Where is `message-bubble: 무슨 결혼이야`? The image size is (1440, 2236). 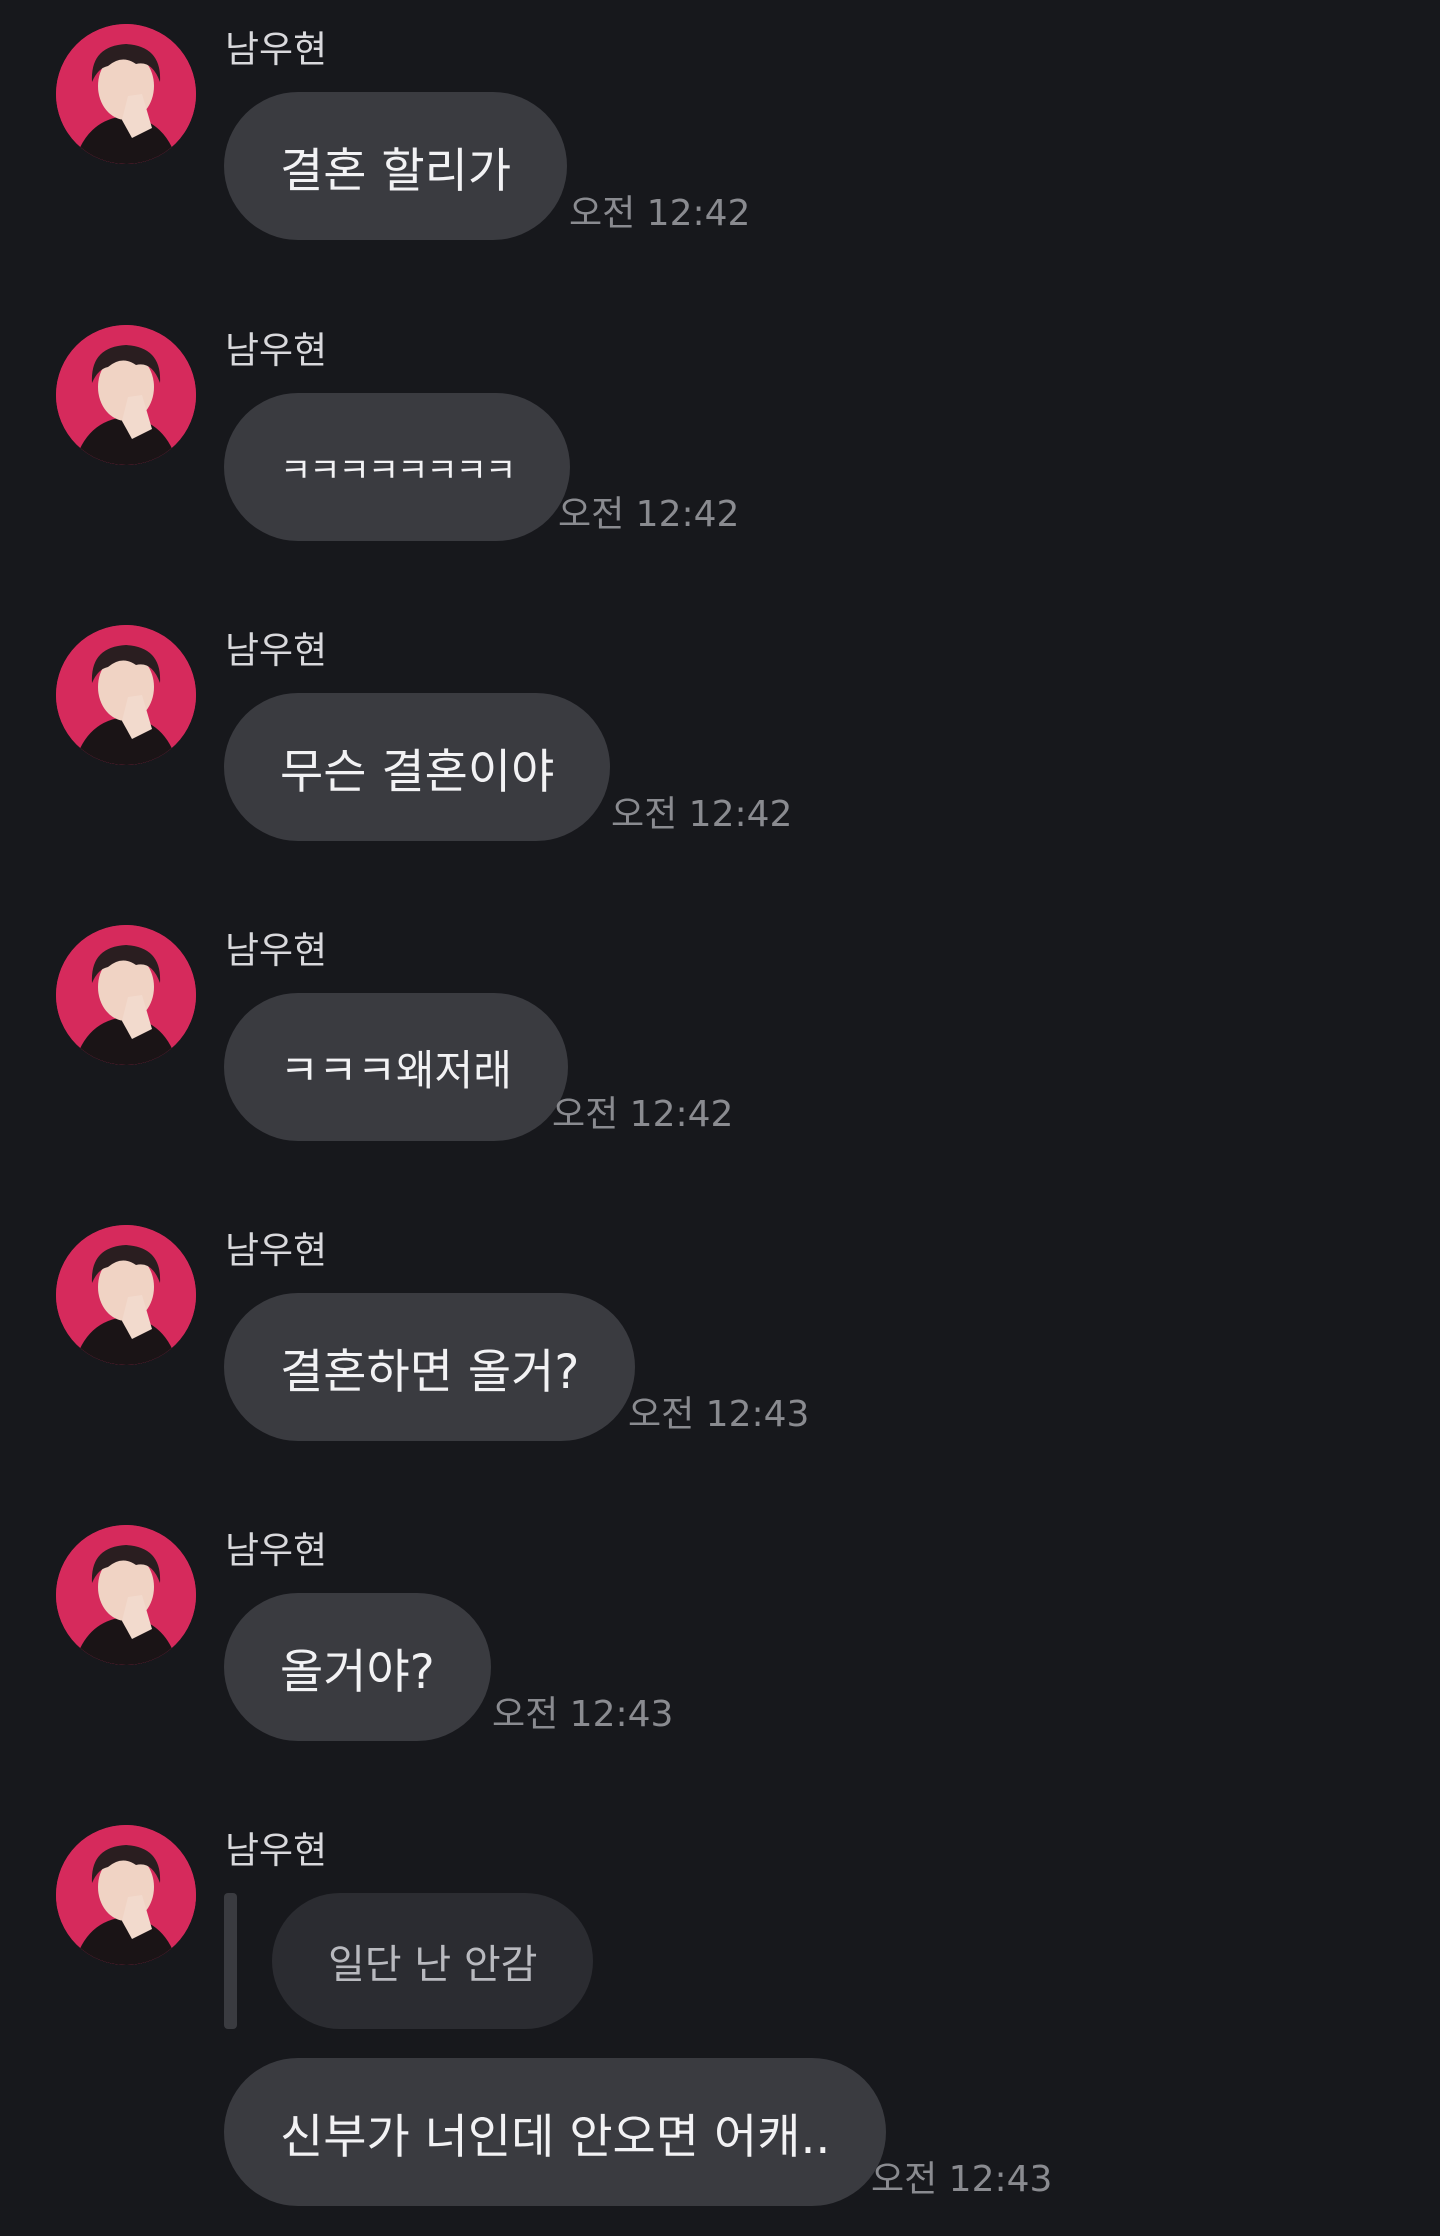 message-bubble: 무슨 결혼이야 is located at coordinates (417, 767).